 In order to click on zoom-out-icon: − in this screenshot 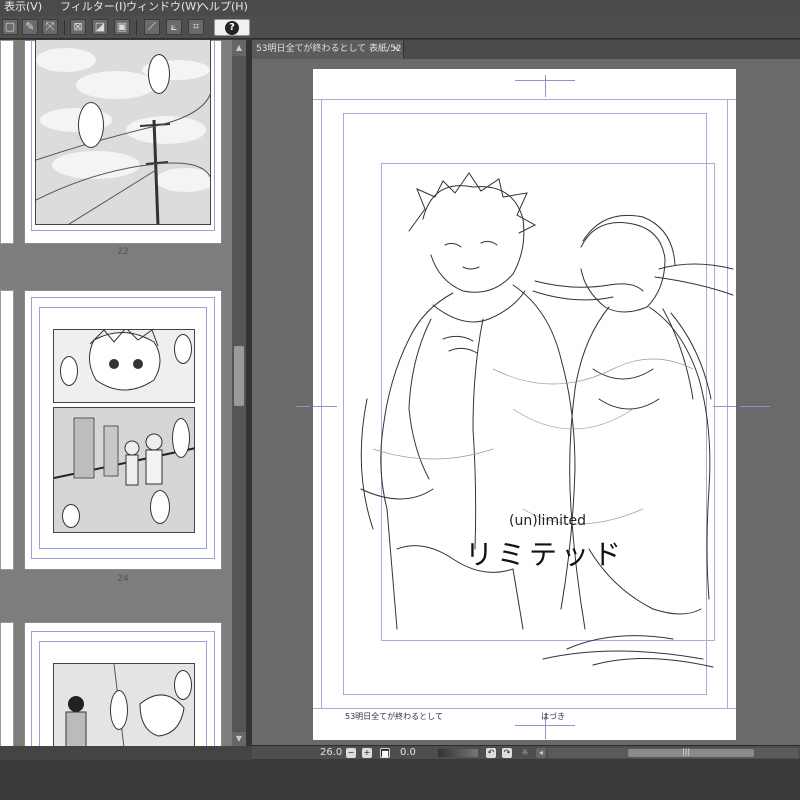, I will do `click(351, 753)`.